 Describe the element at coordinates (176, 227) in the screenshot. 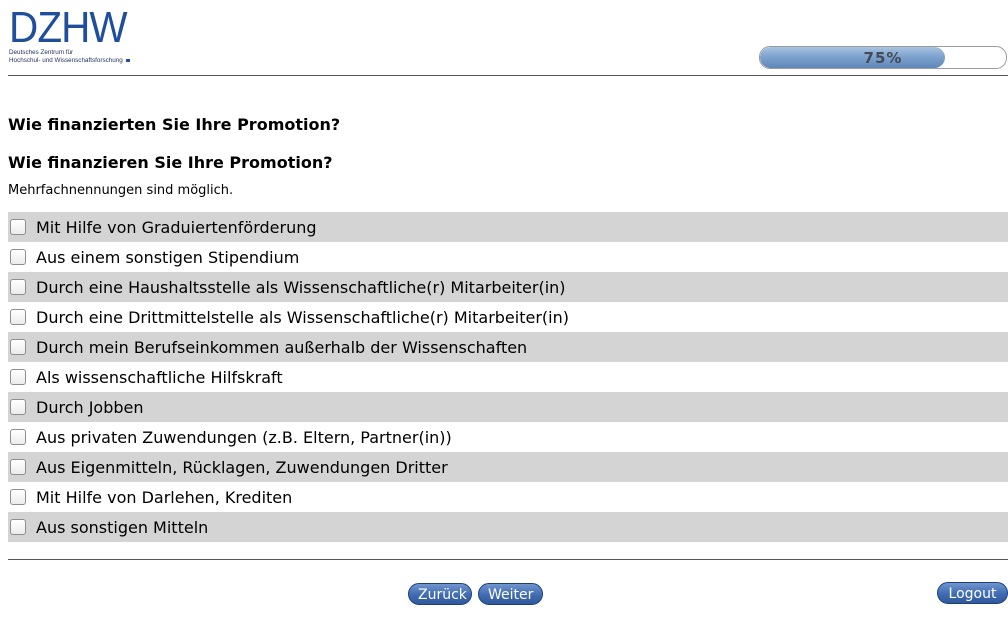

I see `answer-option-label: Mit Hilfe von Graduiertenförderung` at that location.